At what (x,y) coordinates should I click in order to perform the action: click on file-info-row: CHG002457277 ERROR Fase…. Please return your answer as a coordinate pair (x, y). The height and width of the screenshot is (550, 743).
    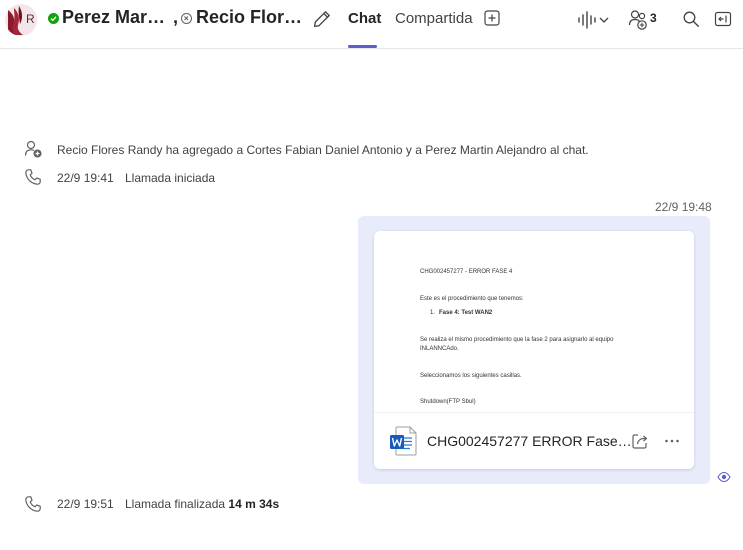
    Looking at the image, I should click on (534, 440).